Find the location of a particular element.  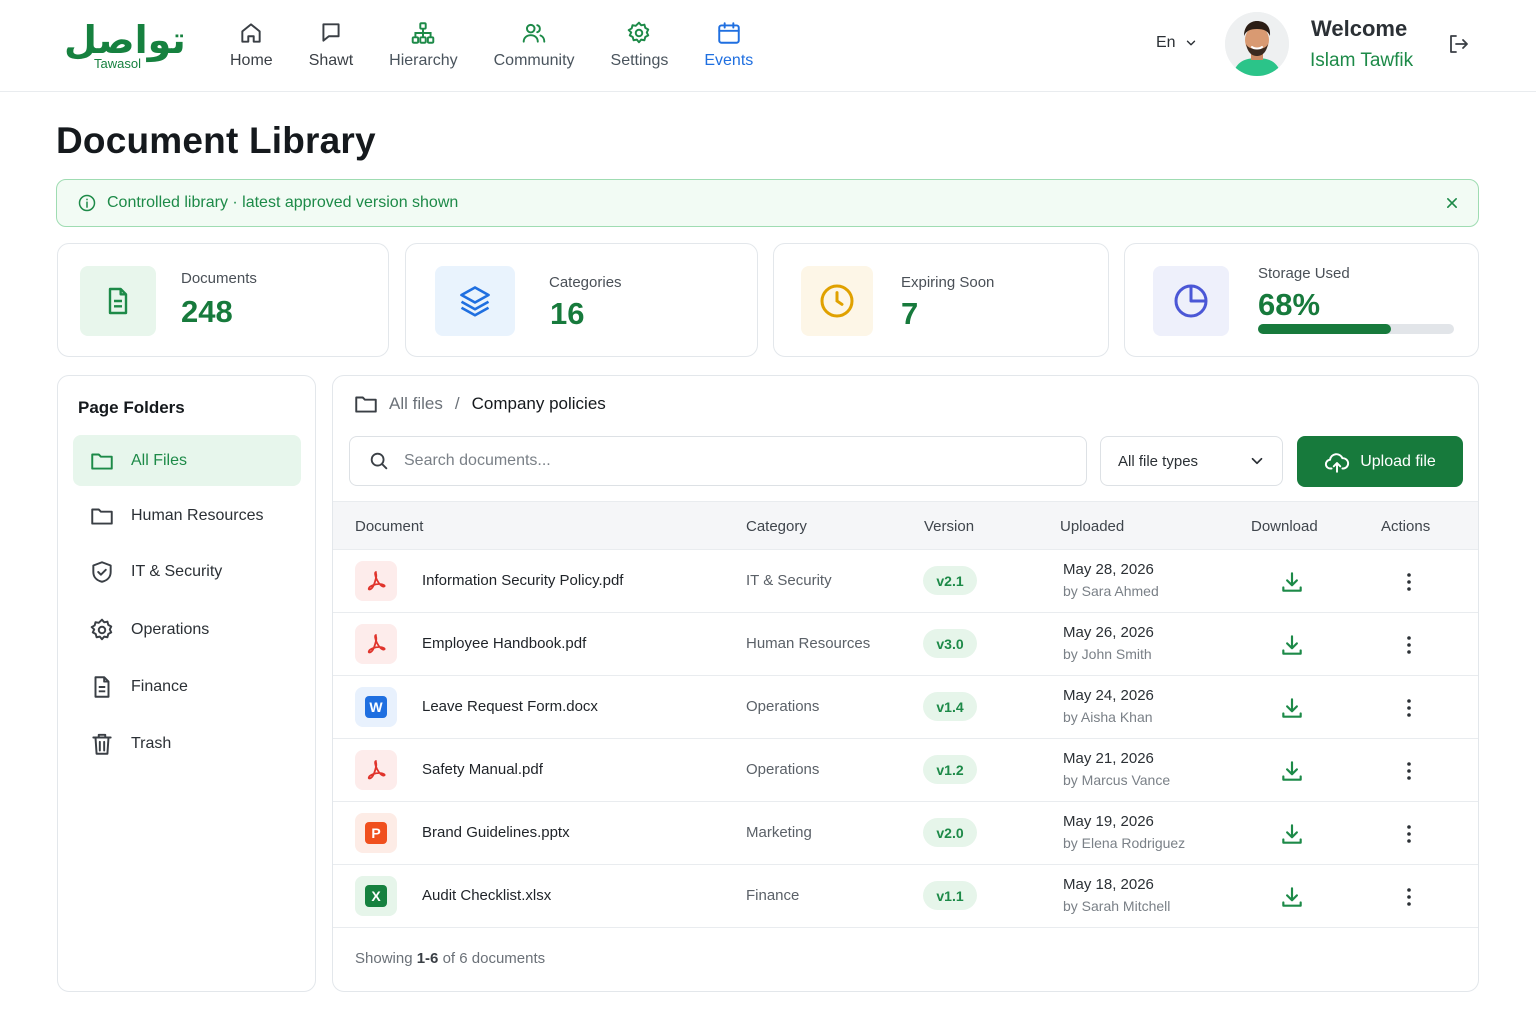

nav-item-hierarchy: Hierarchy is located at coordinates (423, 50).